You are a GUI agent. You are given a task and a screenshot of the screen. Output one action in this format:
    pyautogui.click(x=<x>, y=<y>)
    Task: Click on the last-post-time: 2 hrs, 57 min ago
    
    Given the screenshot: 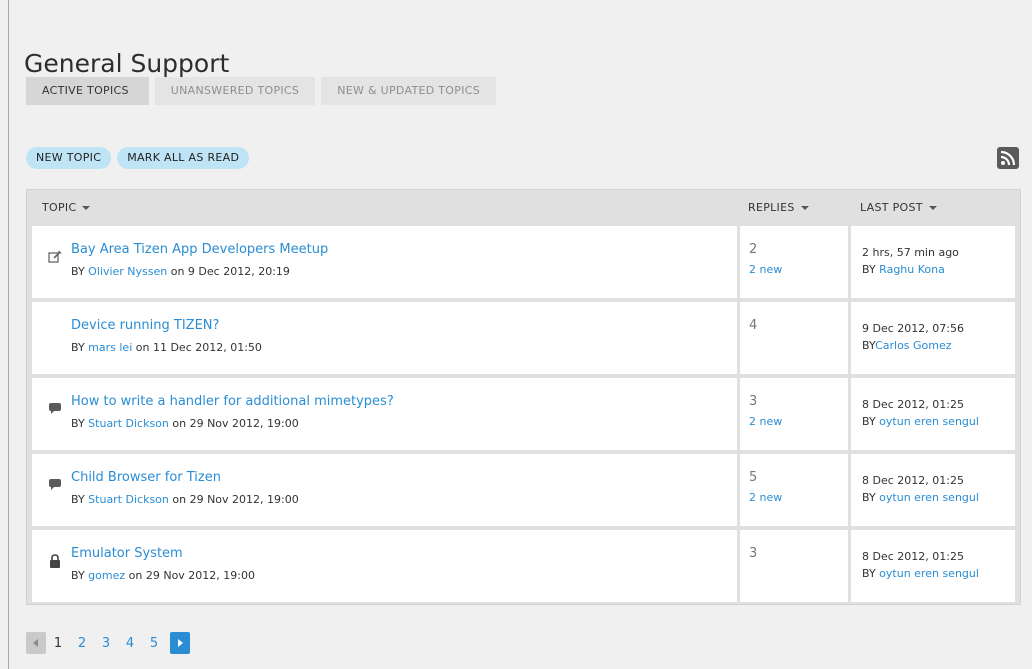 What is the action you would take?
    pyautogui.click(x=910, y=252)
    